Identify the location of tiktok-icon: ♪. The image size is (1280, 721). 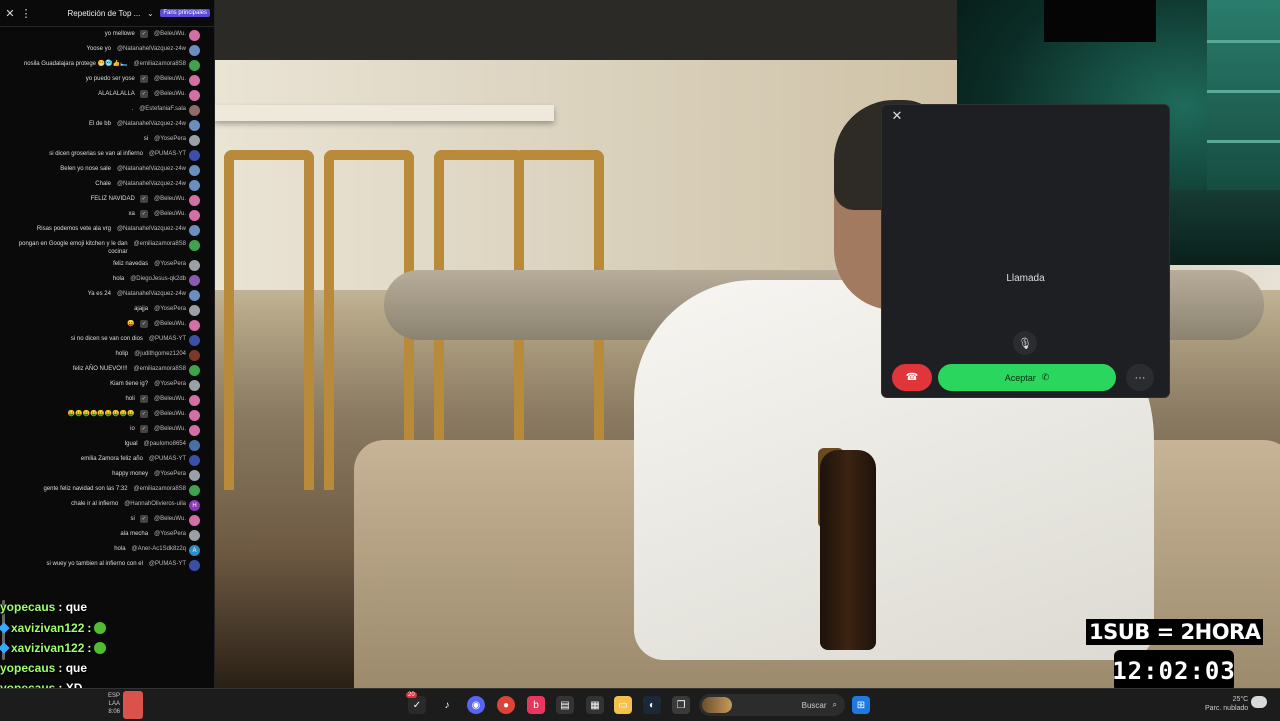
(447, 705).